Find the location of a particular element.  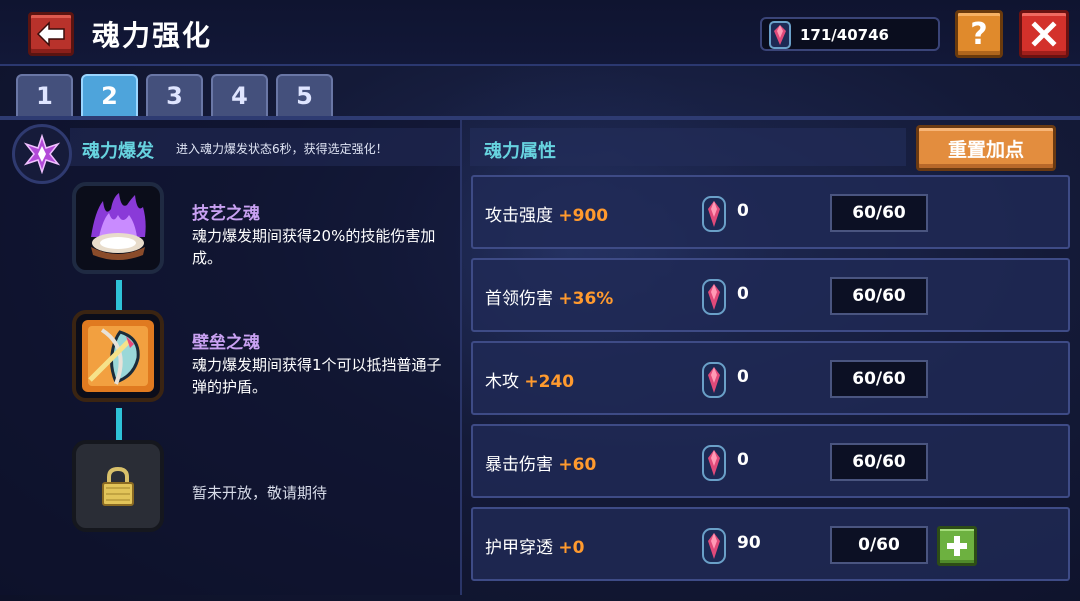

attribute-label: 木攻 +240 is located at coordinates (529, 379).